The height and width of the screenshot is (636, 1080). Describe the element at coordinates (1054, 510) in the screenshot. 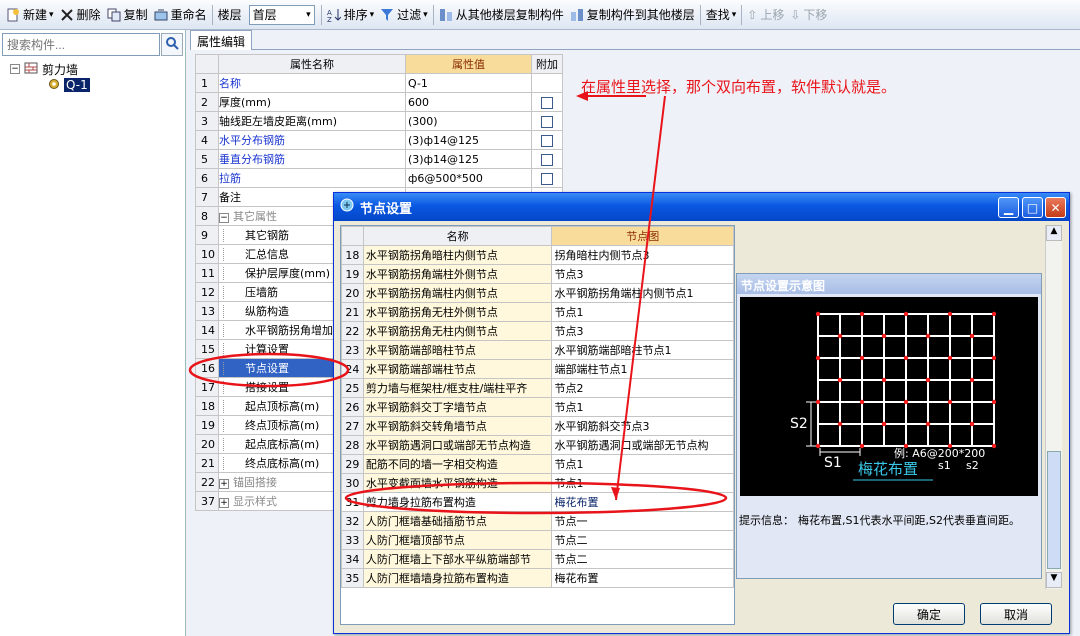

I see `scroll-thumb` at that location.